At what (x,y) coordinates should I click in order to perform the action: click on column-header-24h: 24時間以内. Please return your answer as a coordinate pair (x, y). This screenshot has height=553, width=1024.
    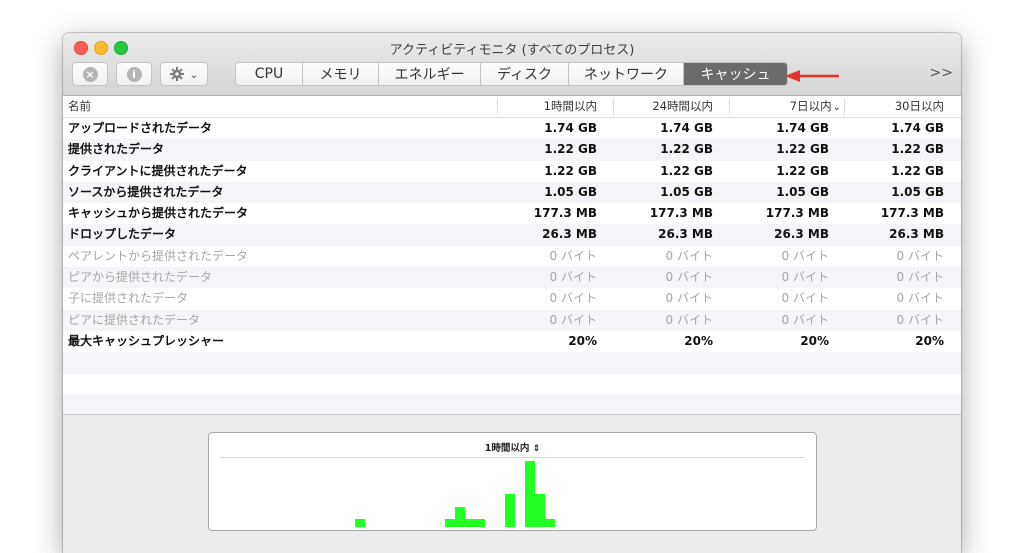
    Looking at the image, I should click on (663, 106).